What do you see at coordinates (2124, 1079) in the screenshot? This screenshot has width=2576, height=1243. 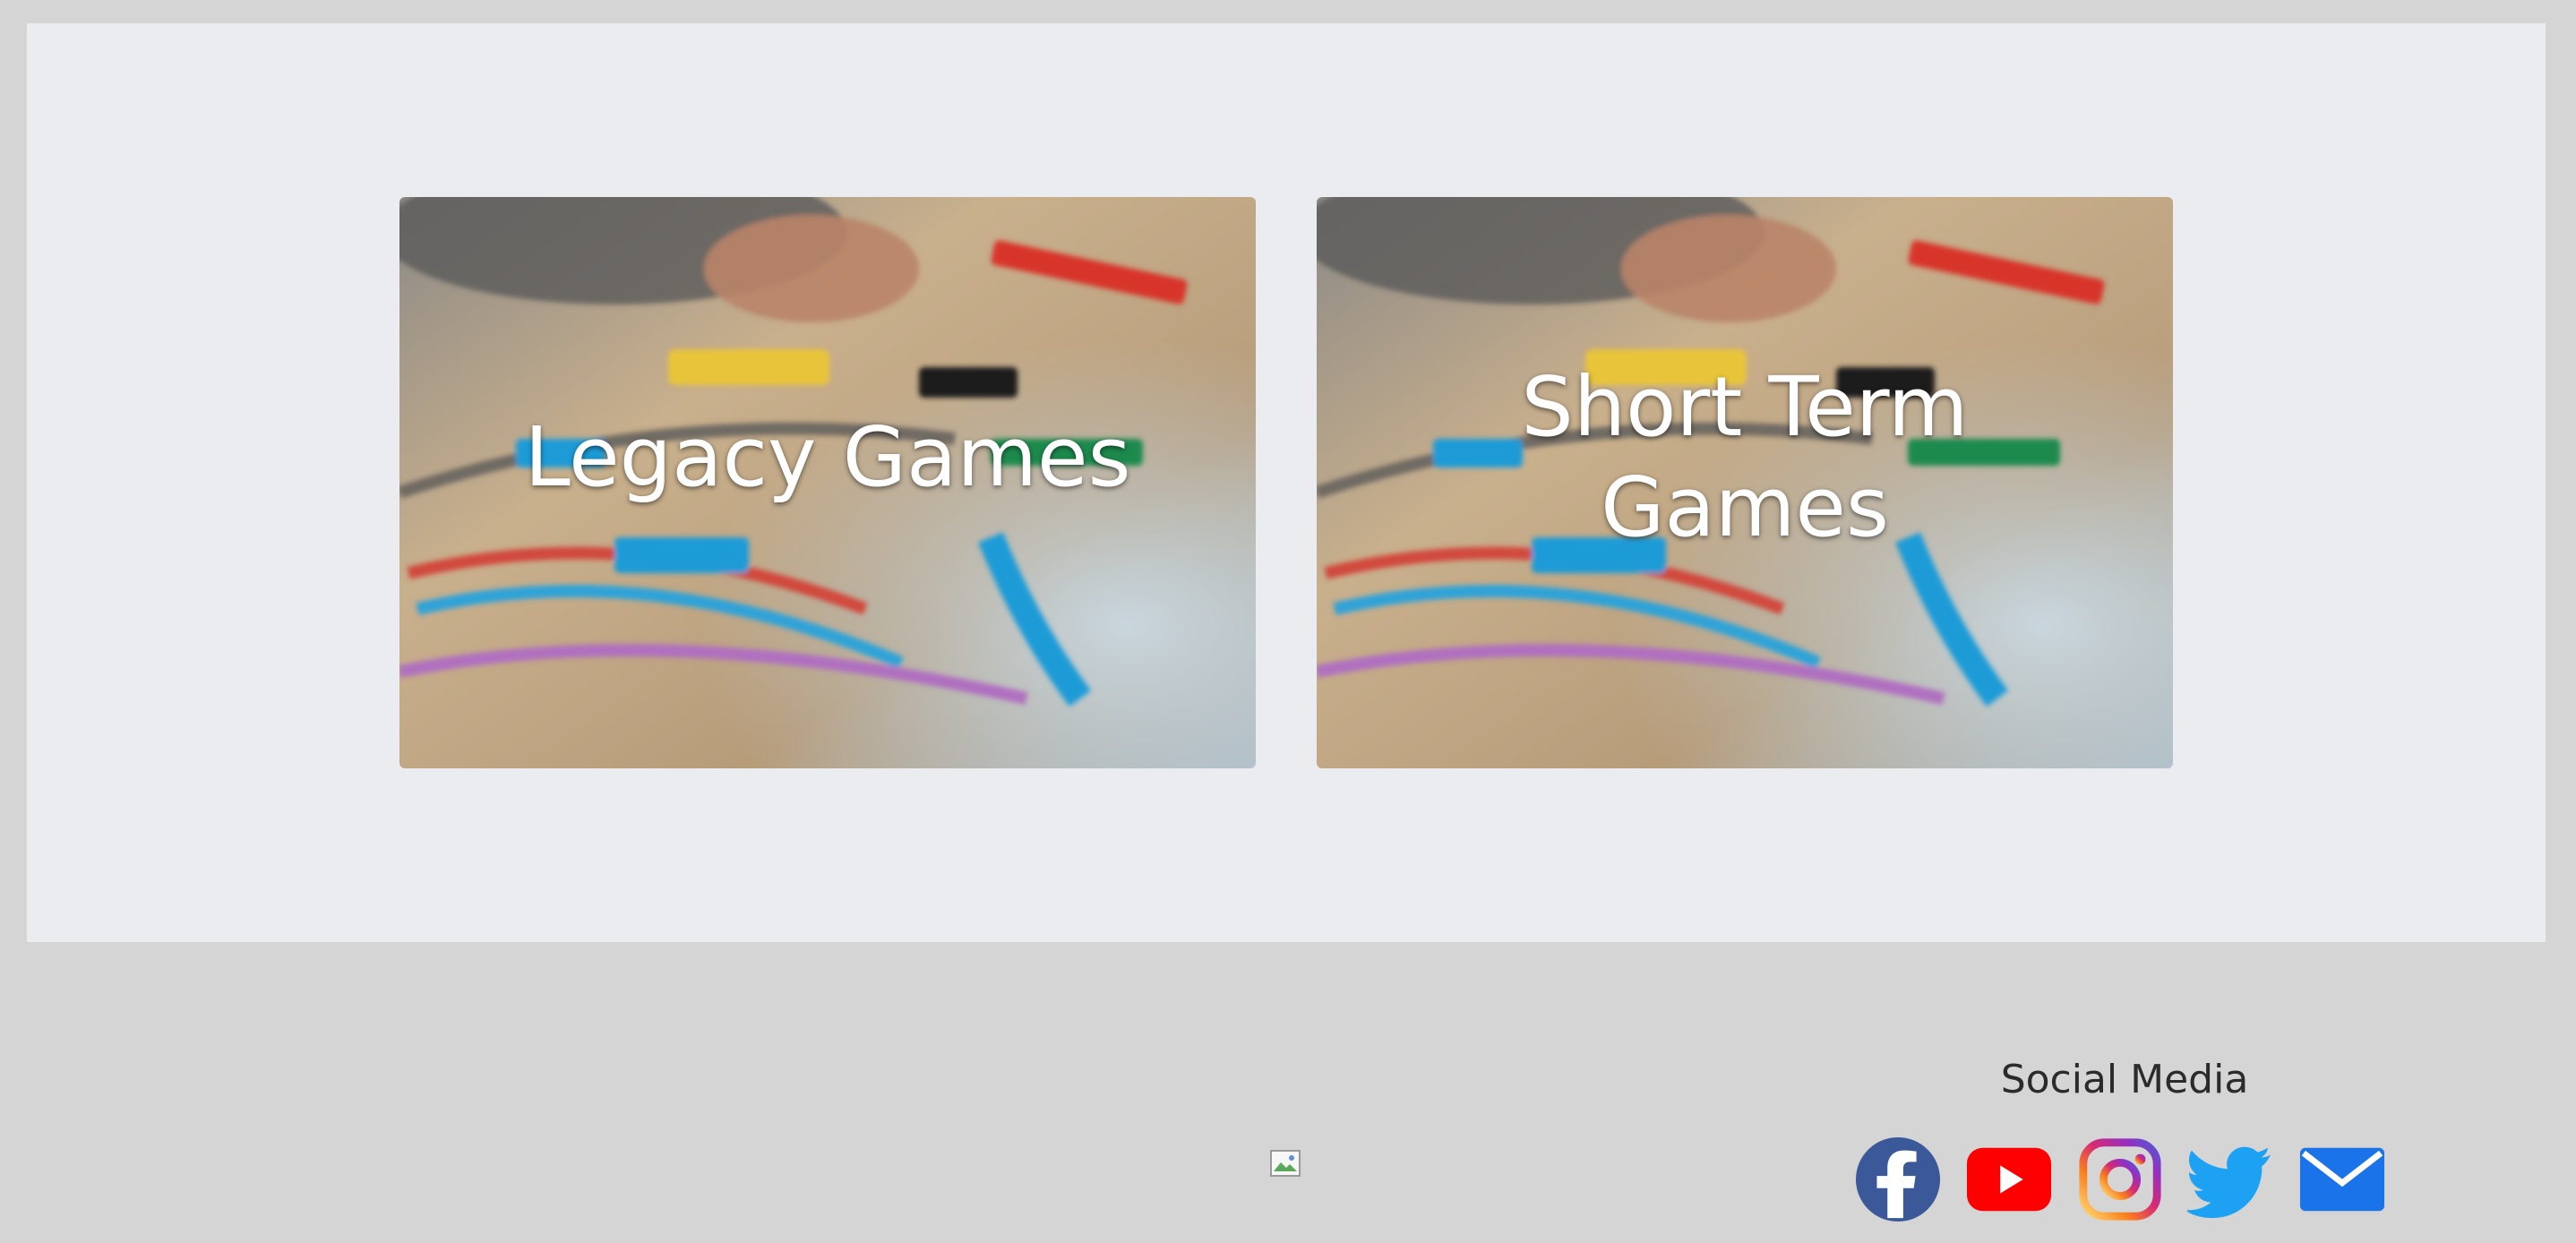 I see `social-media-heading: Social Media` at bounding box center [2124, 1079].